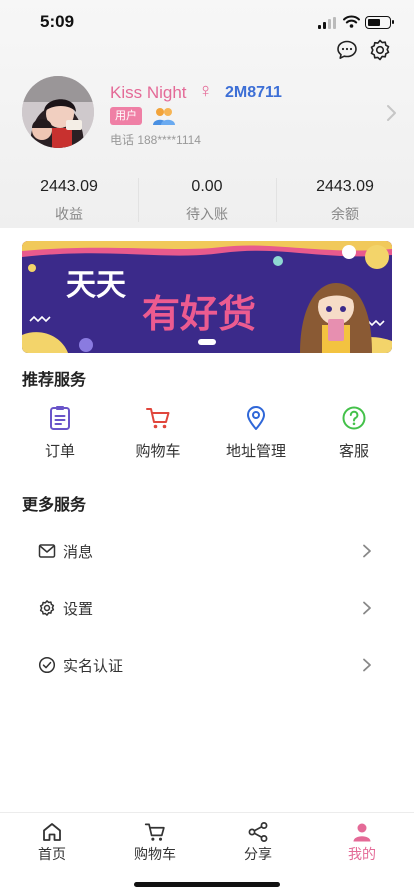 The image size is (414, 896). I want to click on profile-name: Kiss Night, so click(148, 92).